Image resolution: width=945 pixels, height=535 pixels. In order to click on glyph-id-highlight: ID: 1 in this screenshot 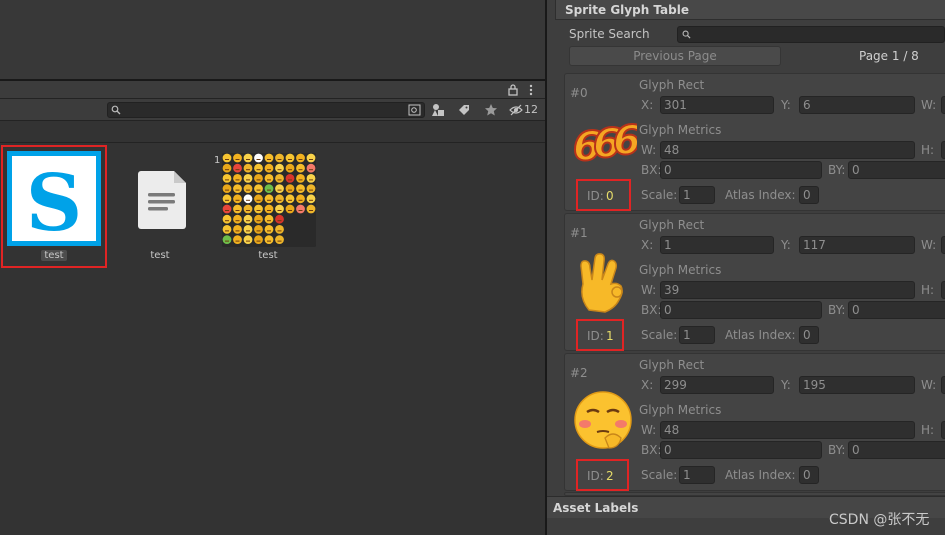, I will do `click(600, 335)`.